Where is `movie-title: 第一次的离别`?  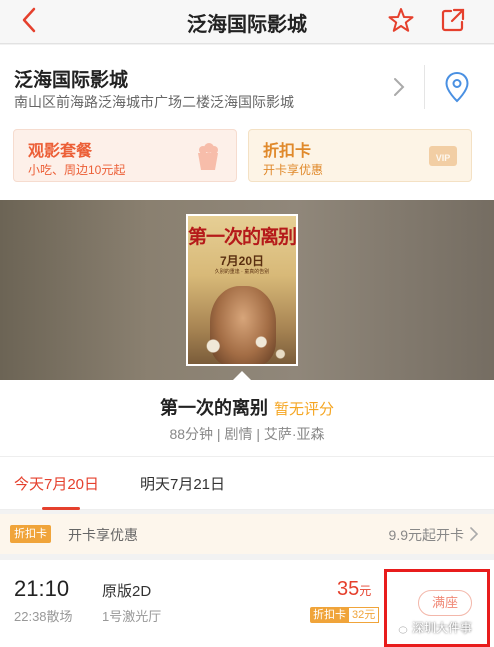
movie-title: 第一次的离别 is located at coordinates (213, 408).